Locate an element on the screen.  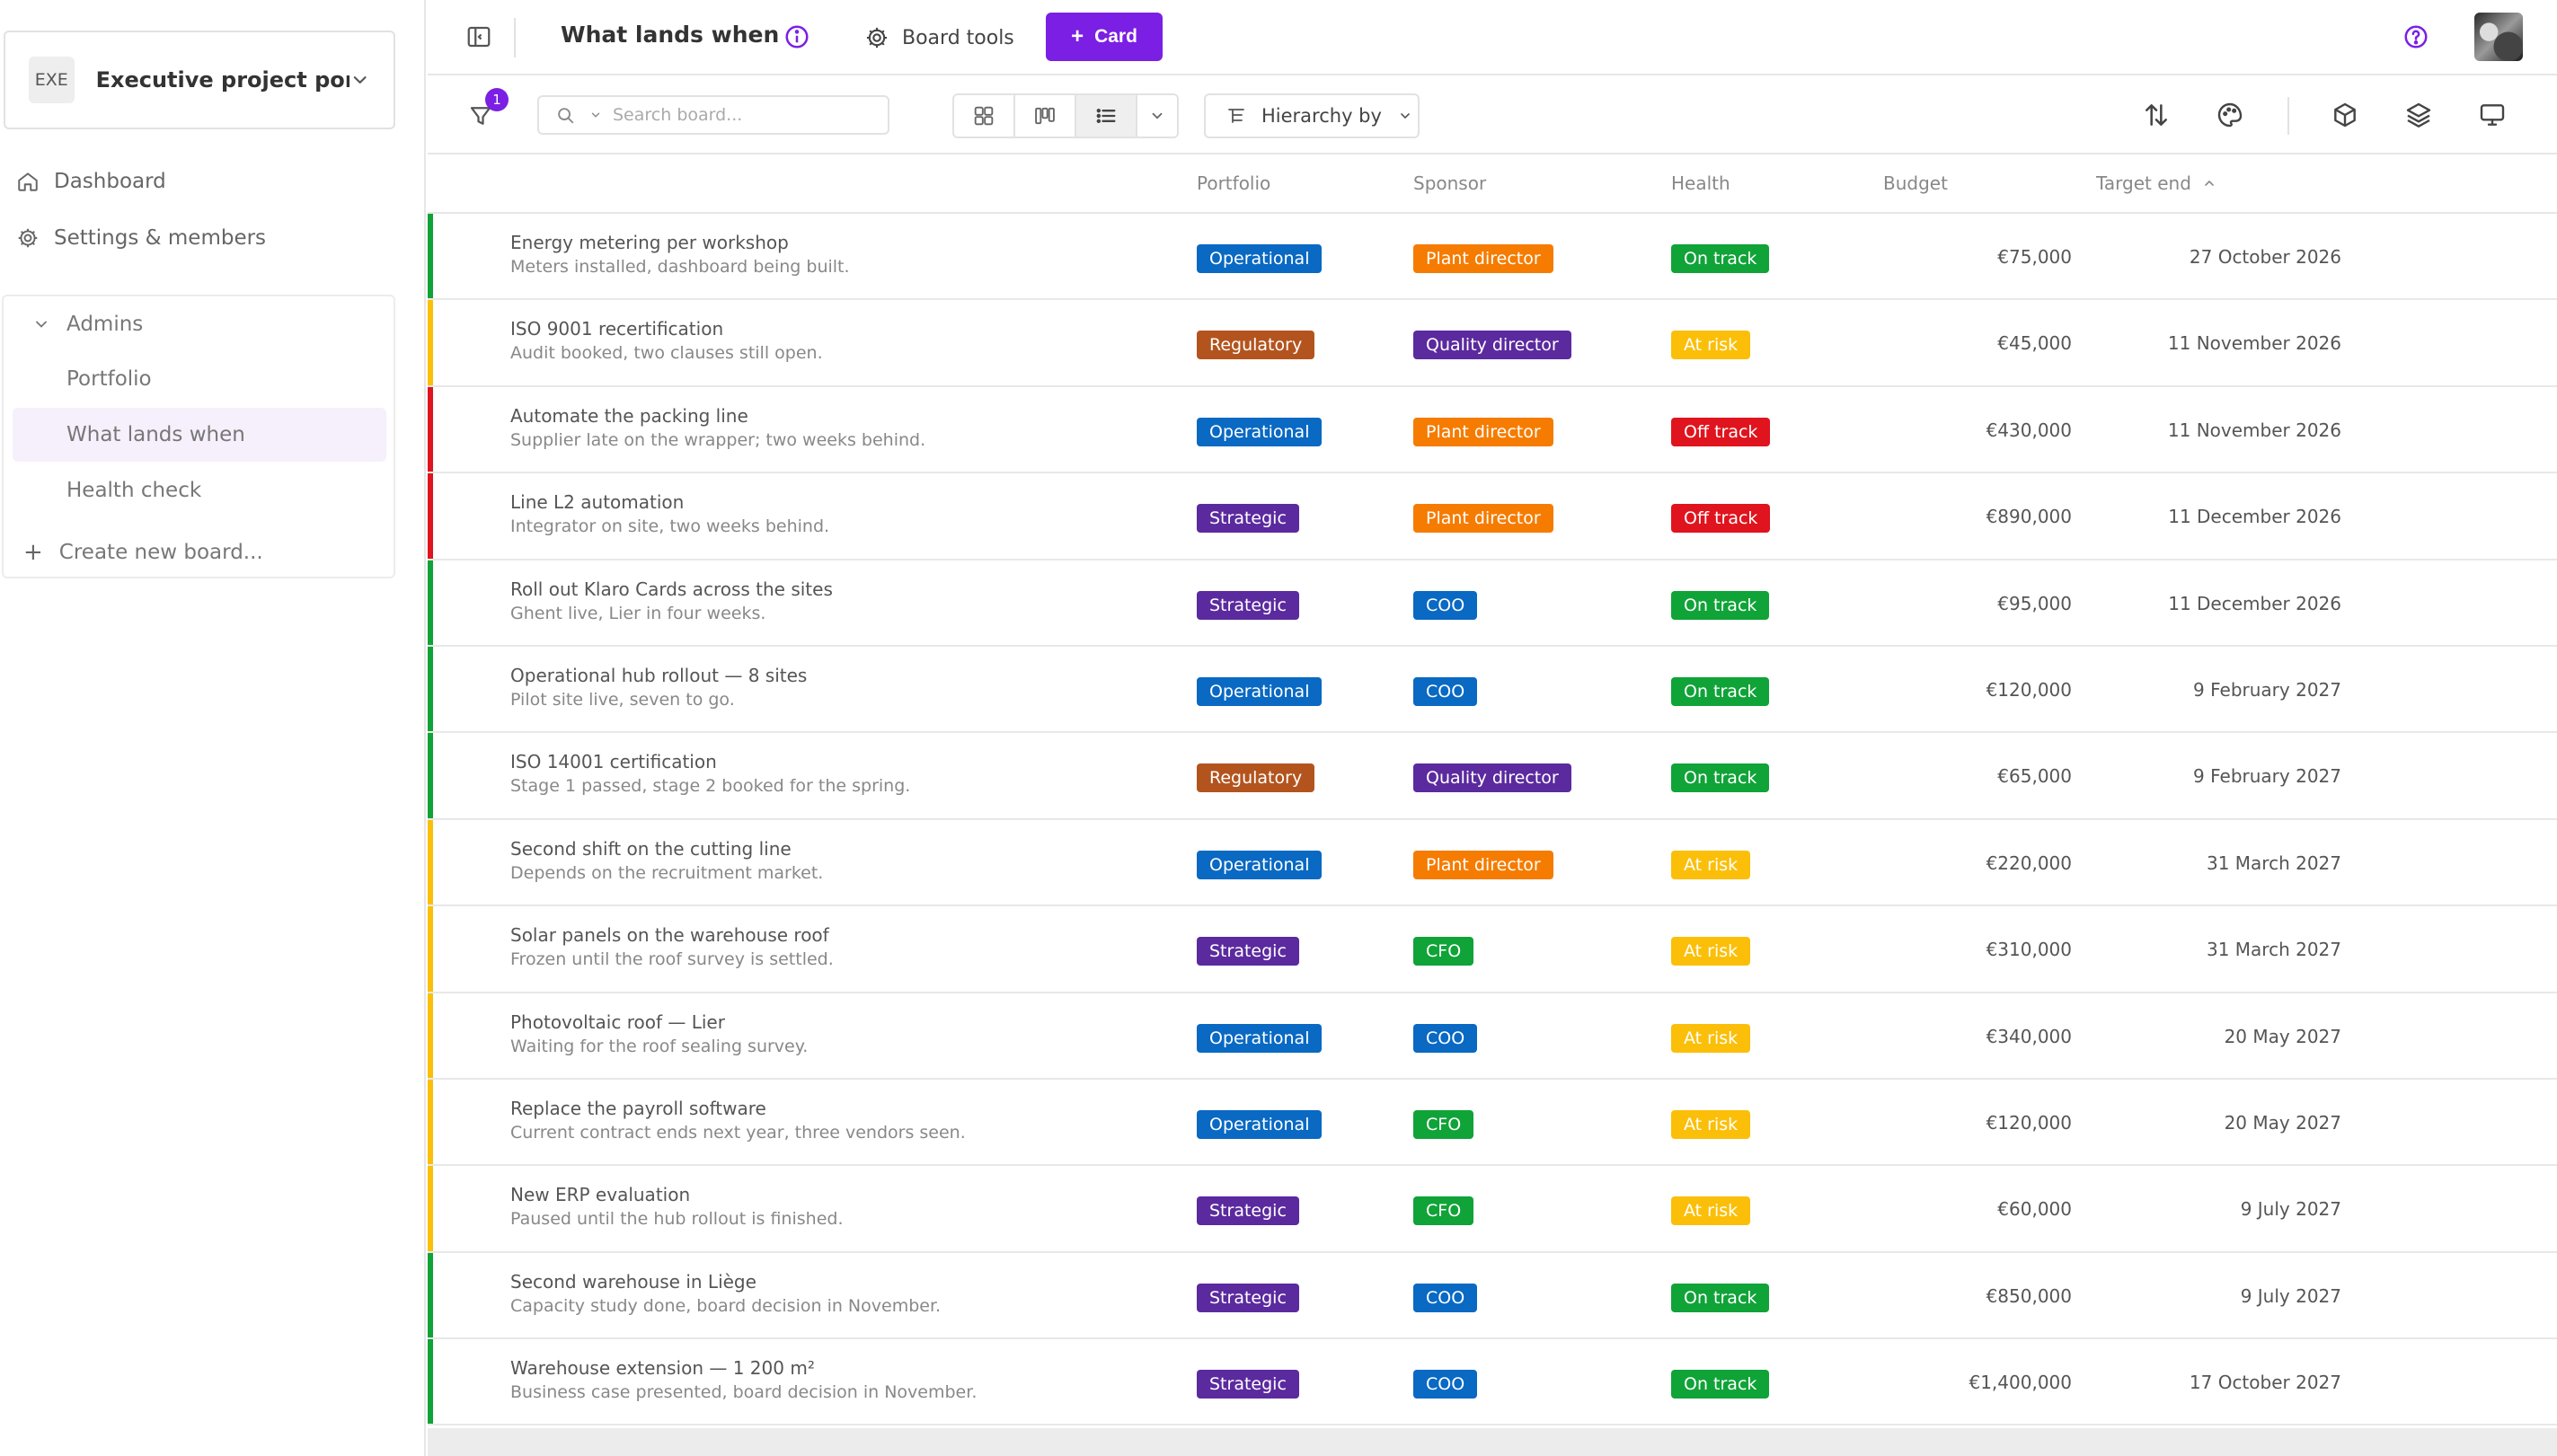
board-group-admins: Admins is located at coordinates (87, 324).